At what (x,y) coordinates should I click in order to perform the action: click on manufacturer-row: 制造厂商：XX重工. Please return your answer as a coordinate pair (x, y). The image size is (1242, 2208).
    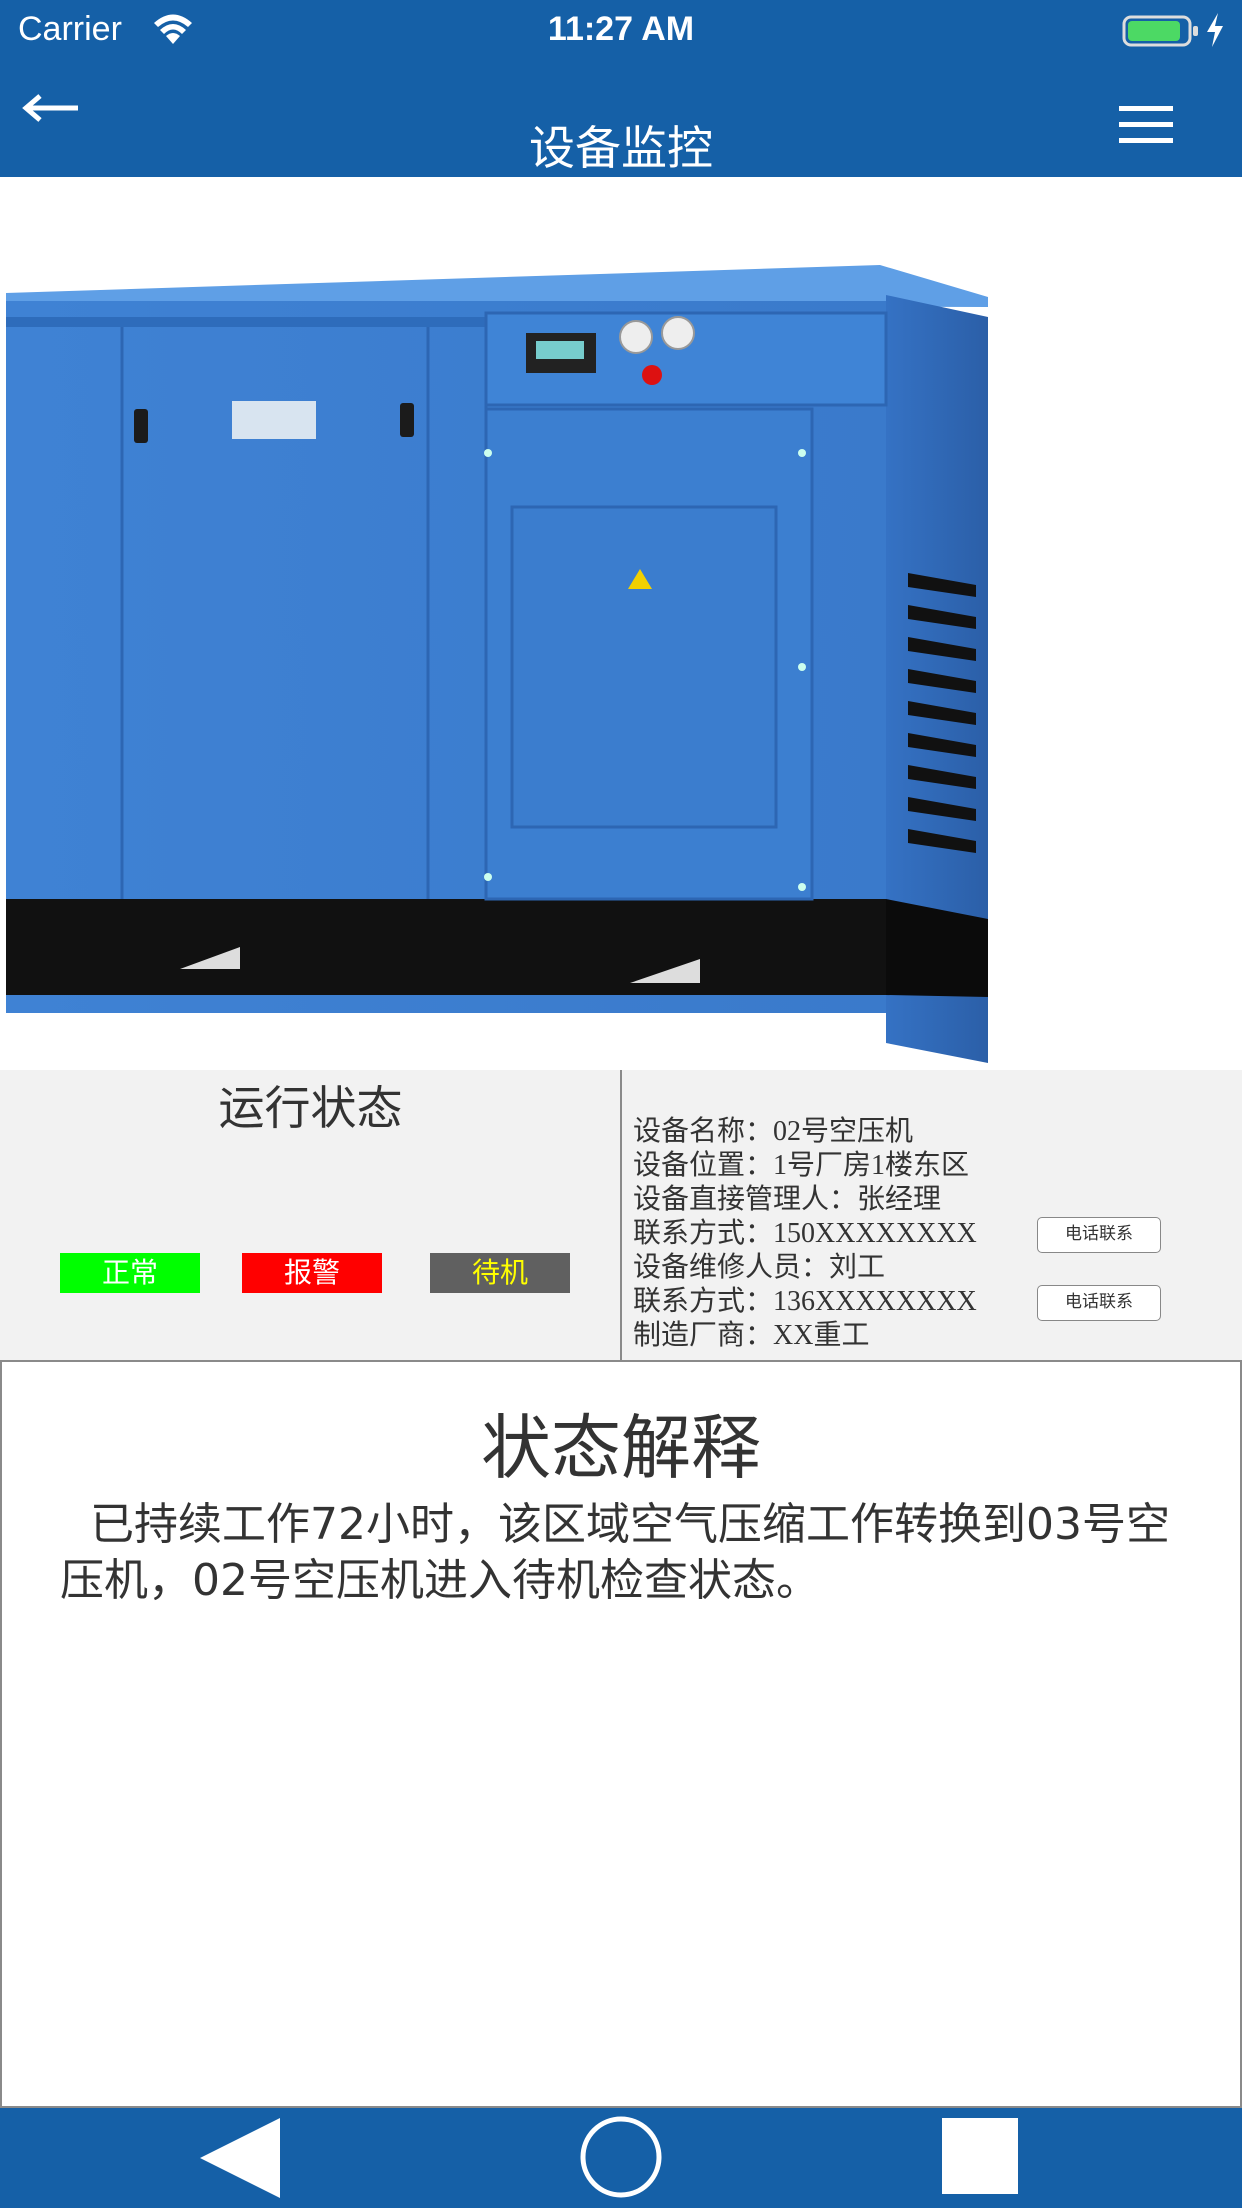
    Looking at the image, I should click on (751, 1335).